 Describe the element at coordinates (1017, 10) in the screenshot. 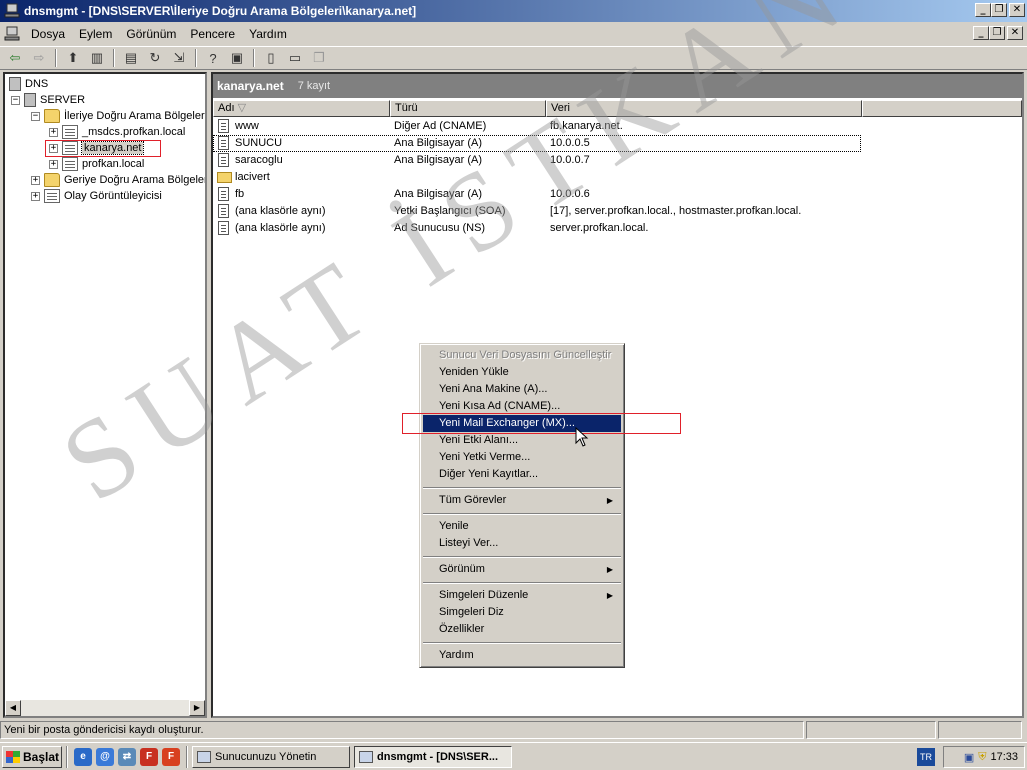

I see `close-button: ✕` at that location.